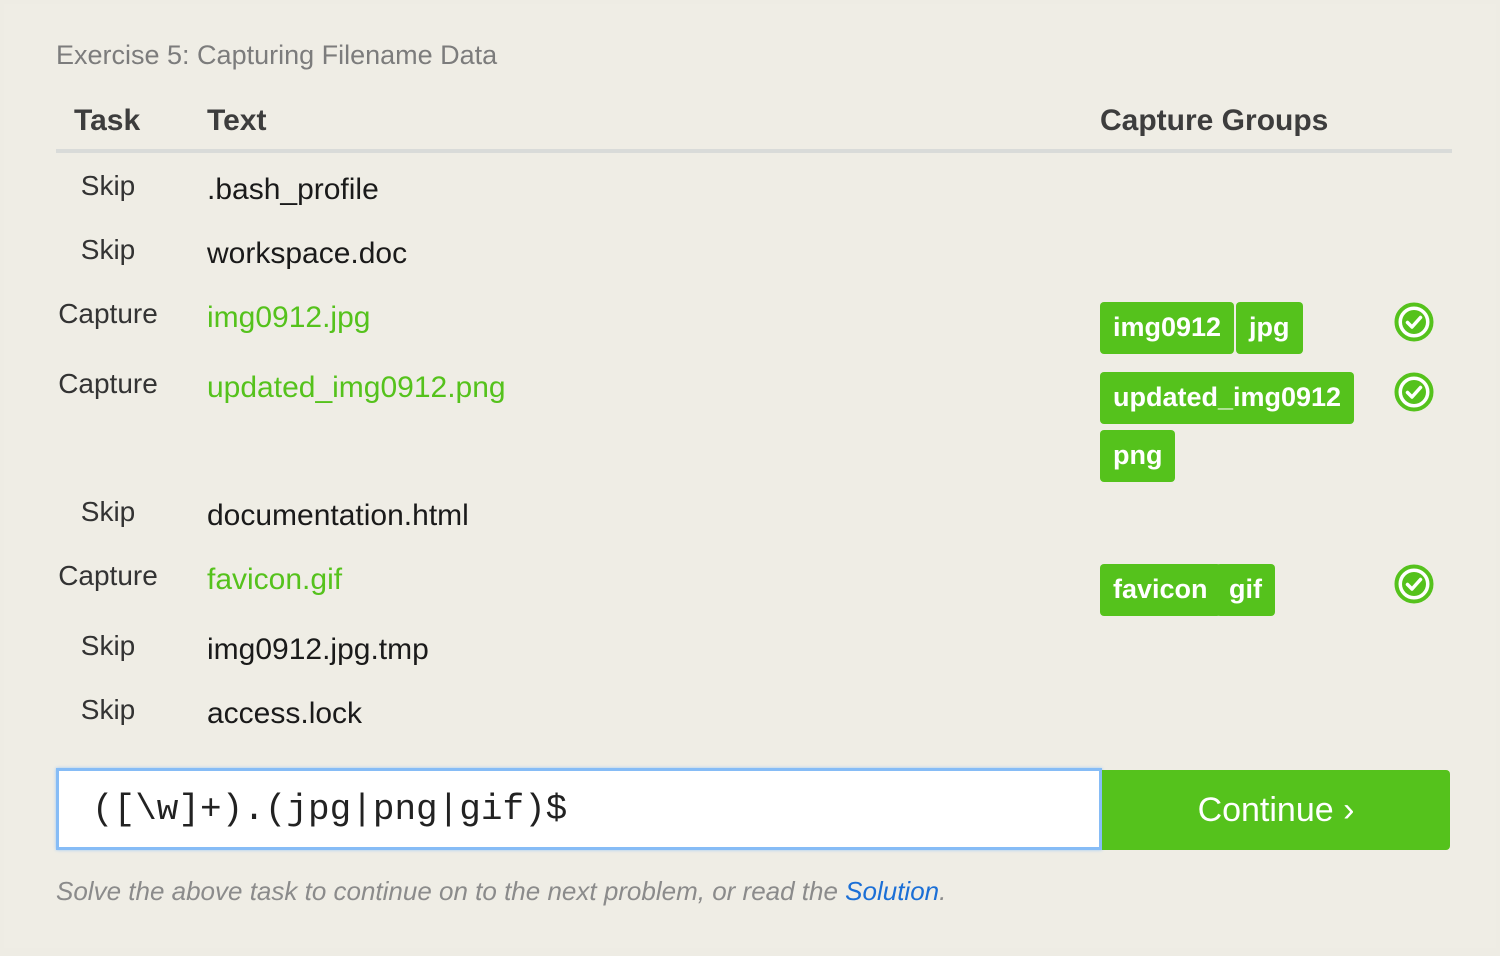 The image size is (1500, 956). What do you see at coordinates (237, 120) in the screenshot?
I see `column-header-text: Text` at bounding box center [237, 120].